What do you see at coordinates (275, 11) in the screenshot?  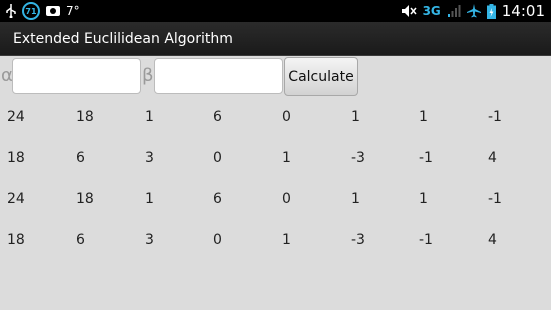 I see `status-bar: 71 7° 3G 14:01` at bounding box center [275, 11].